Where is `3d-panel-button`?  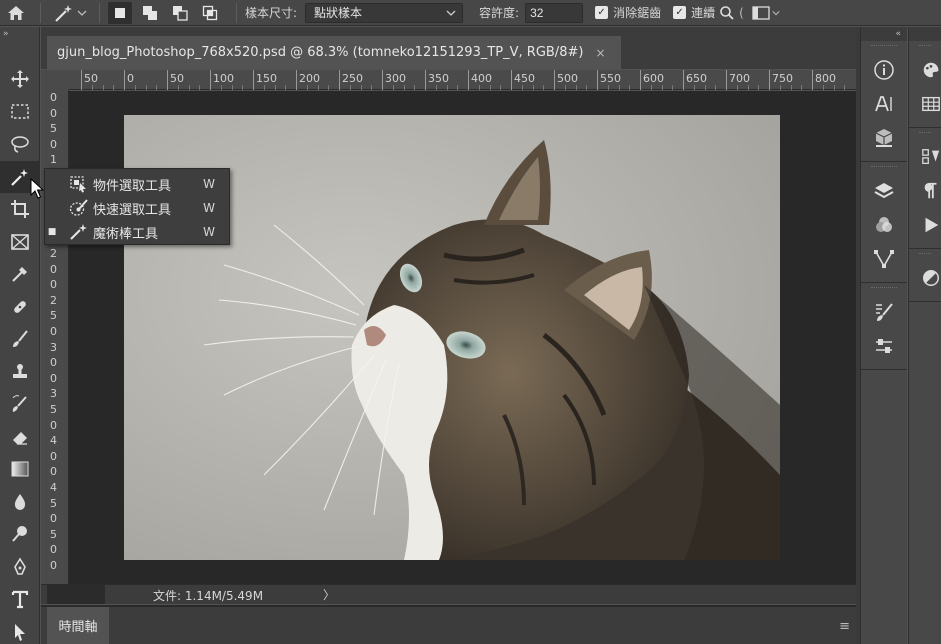 3d-panel-button is located at coordinates (884, 138).